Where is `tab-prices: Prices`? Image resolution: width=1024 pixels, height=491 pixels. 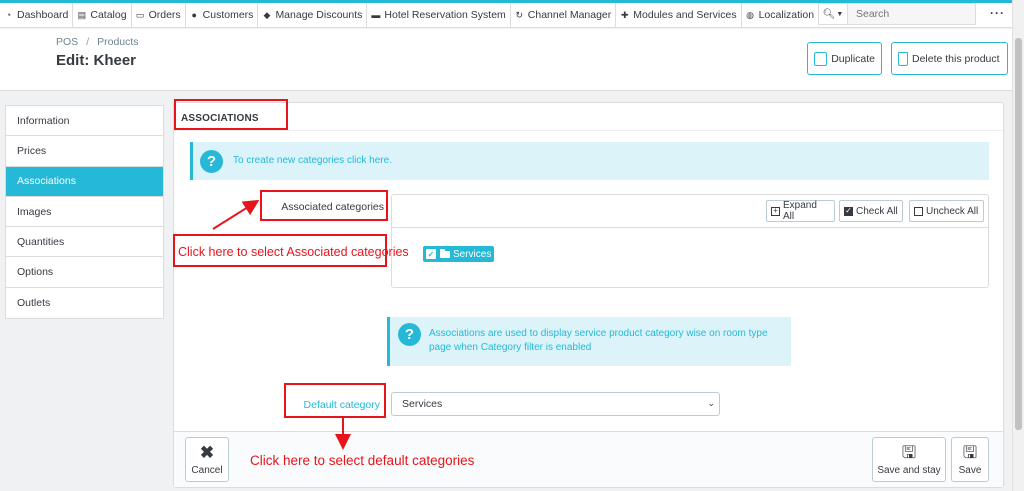
tab-prices: Prices is located at coordinates (84, 151).